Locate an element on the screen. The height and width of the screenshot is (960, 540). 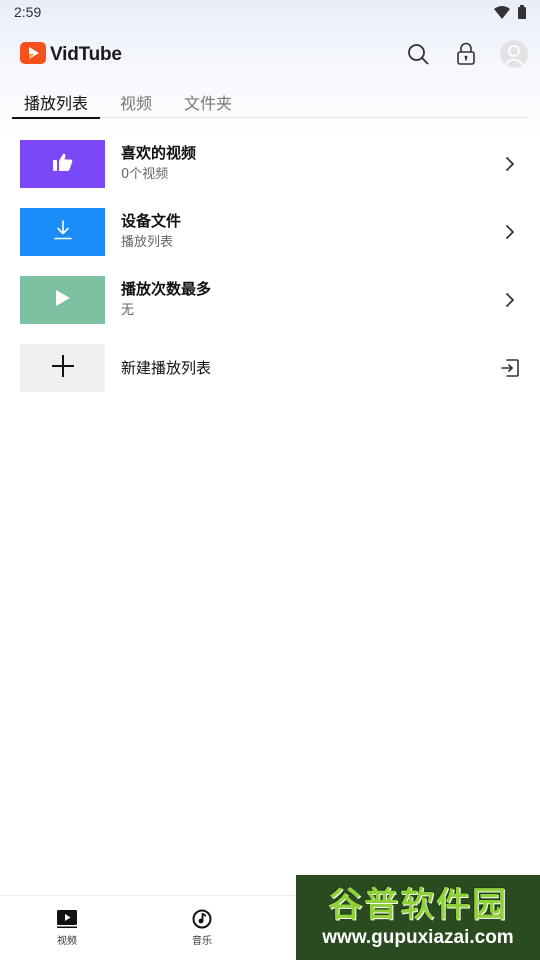
wifi-icon is located at coordinates (502, 13).